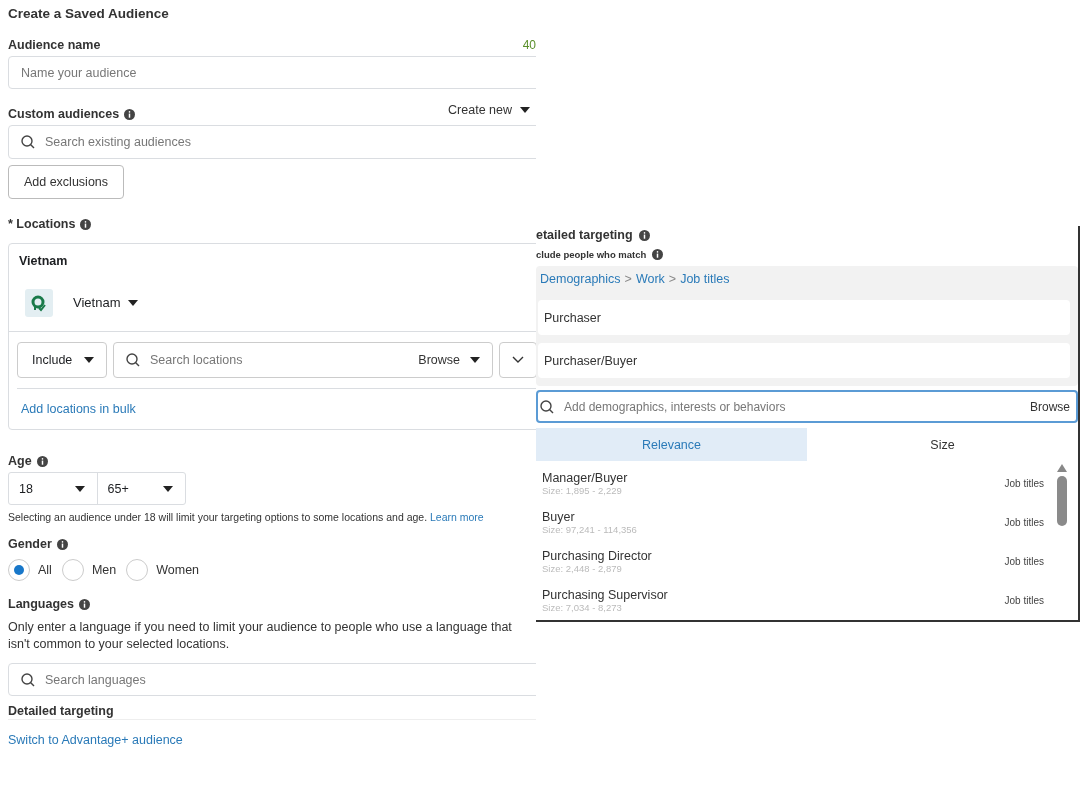 Image resolution: width=1080 pixels, height=790 pixels. Describe the element at coordinates (590, 529) in the screenshot. I see `result-size: Size: 97,241 - 114,356` at that location.